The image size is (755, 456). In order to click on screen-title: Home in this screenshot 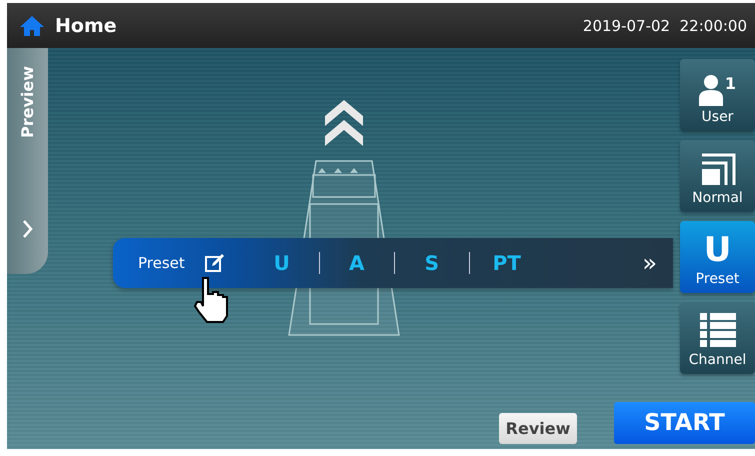, I will do `click(86, 25)`.